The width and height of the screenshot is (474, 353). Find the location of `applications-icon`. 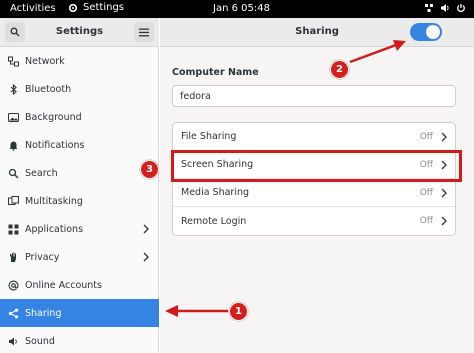

applications-icon is located at coordinates (13, 229).